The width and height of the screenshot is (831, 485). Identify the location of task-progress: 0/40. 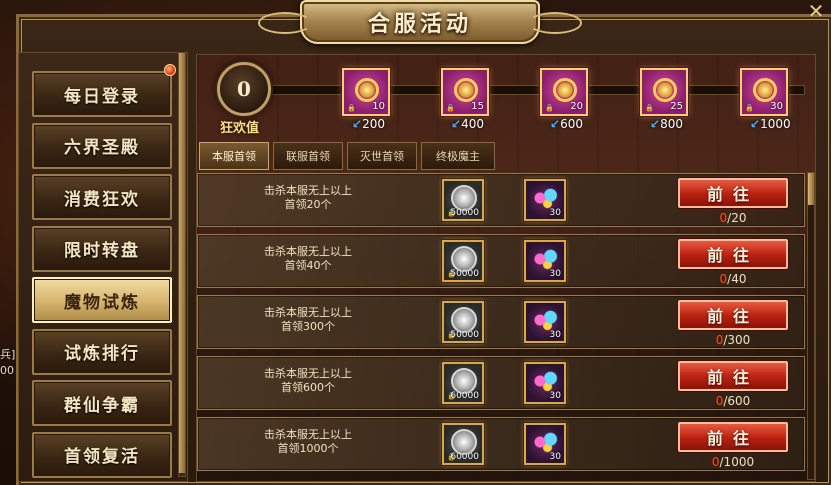
(733, 279).